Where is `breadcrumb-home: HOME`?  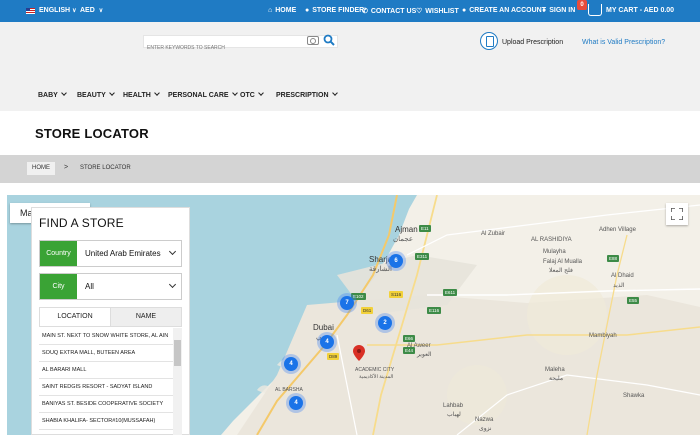 breadcrumb-home: HOME is located at coordinates (41, 168).